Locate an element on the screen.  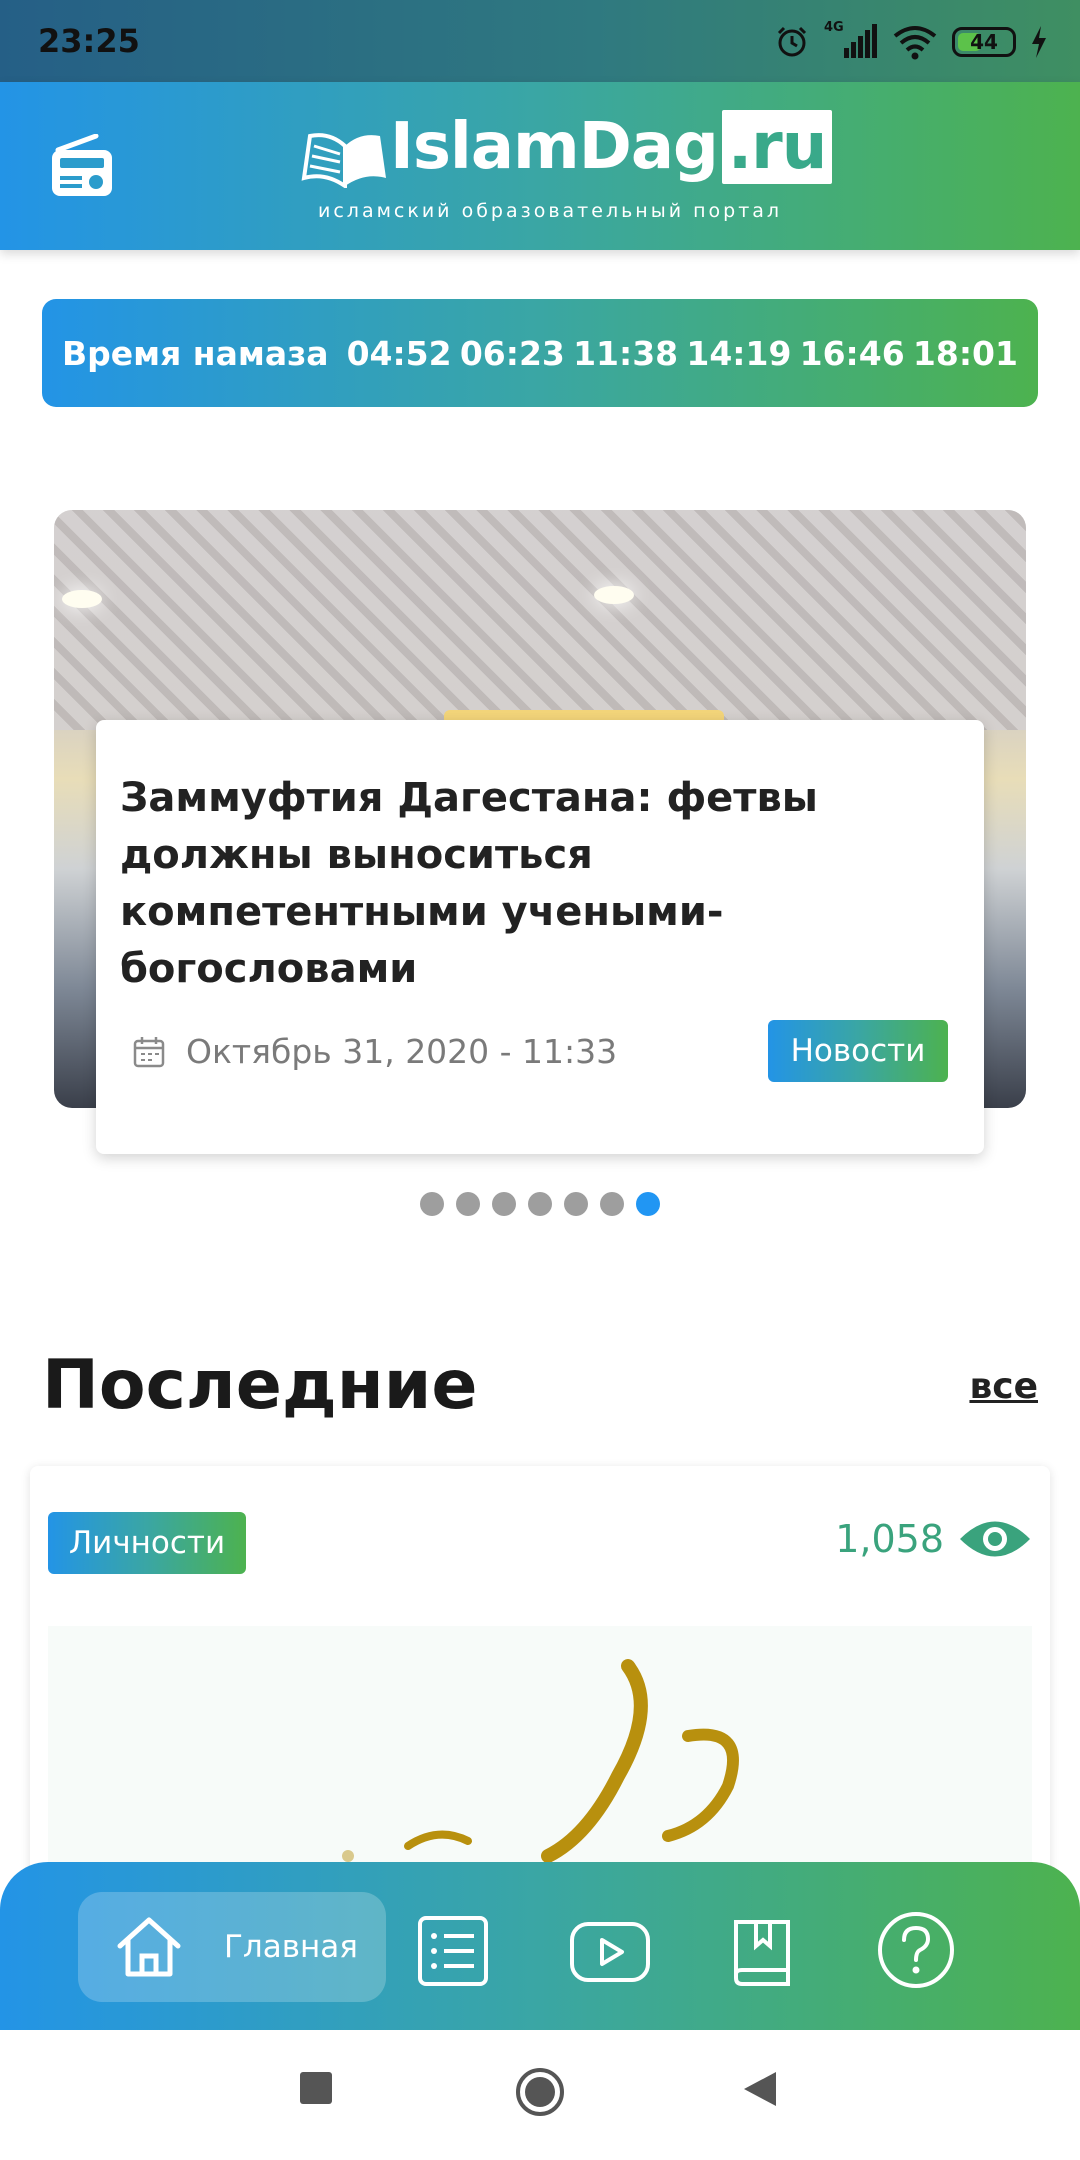
question-icon is located at coordinates (916, 1950).